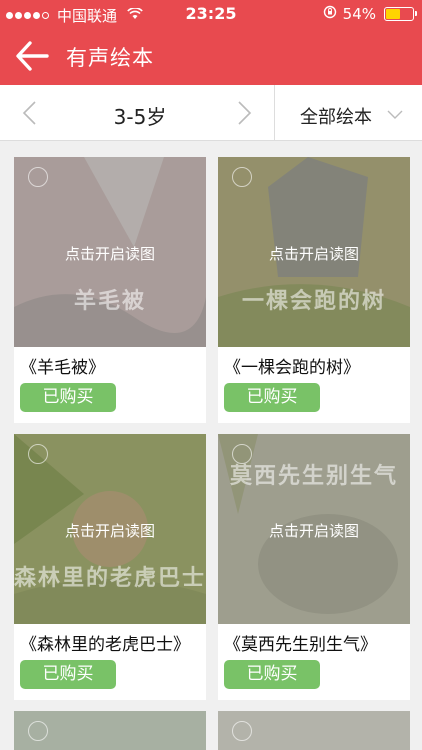 The width and height of the screenshot is (422, 750). What do you see at coordinates (330, 14) in the screenshot?
I see `rotation-lock-icon` at bounding box center [330, 14].